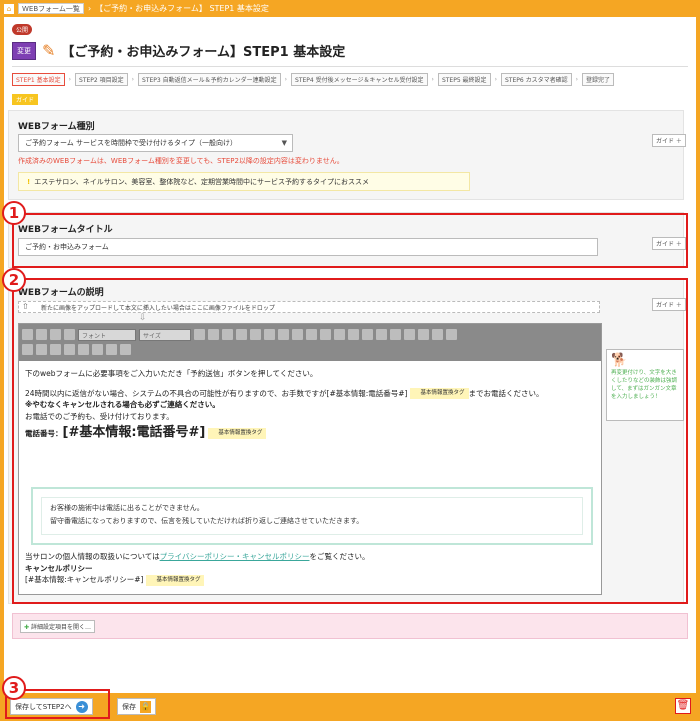 This screenshot has width=700, height=721. I want to click on annotation-number-2: 2, so click(14, 280).